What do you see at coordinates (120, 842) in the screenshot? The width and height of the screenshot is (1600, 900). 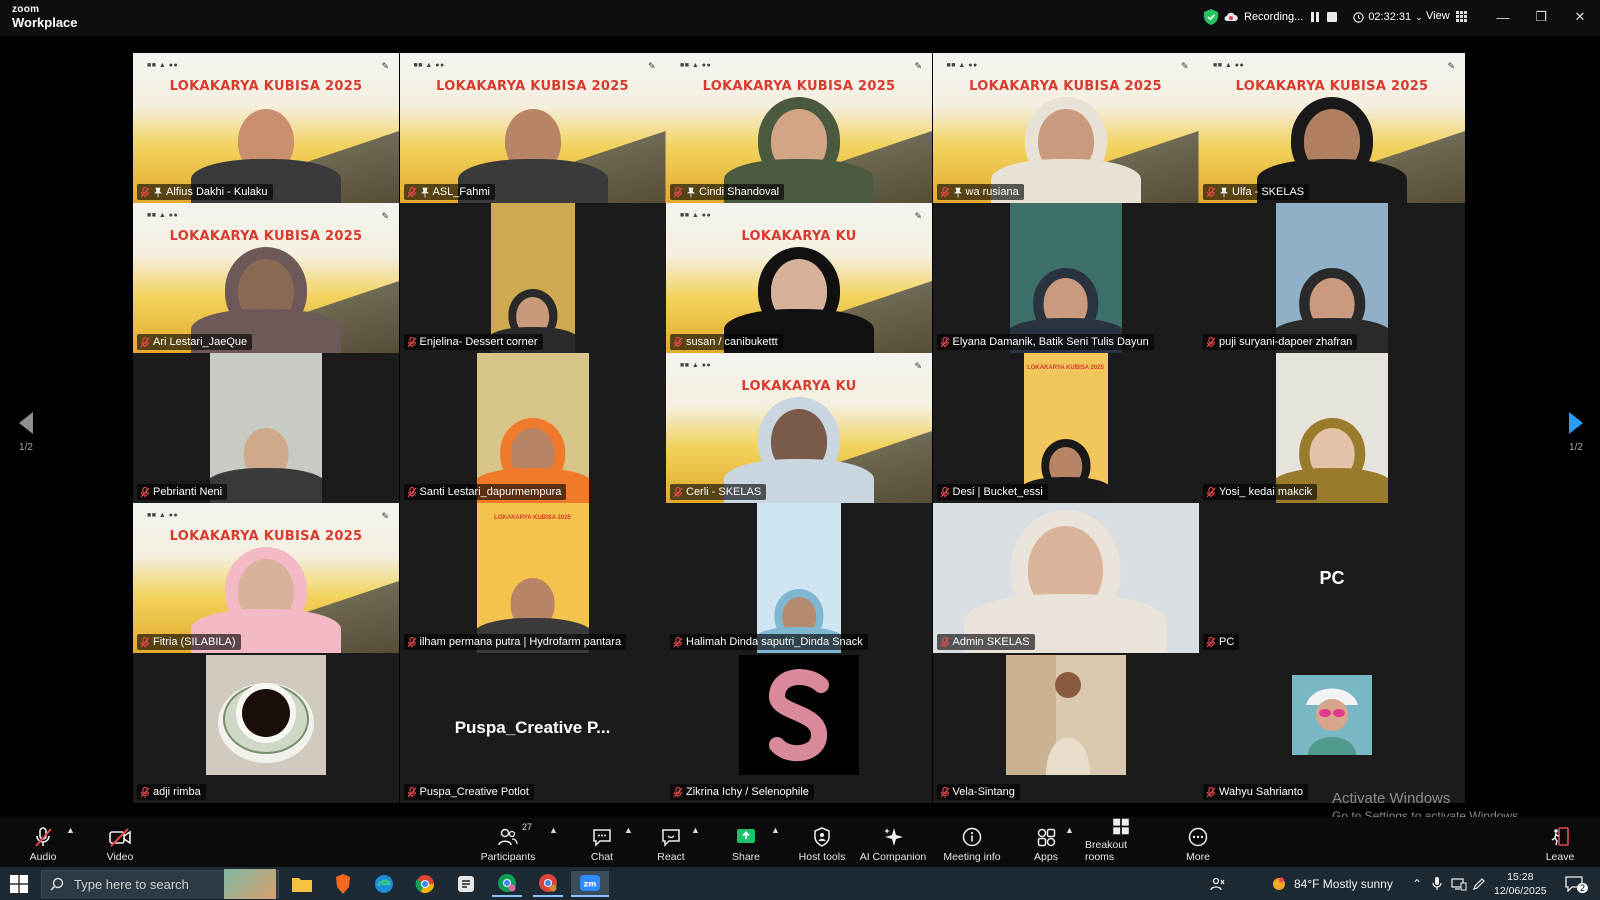 I see `video-button: Video` at bounding box center [120, 842].